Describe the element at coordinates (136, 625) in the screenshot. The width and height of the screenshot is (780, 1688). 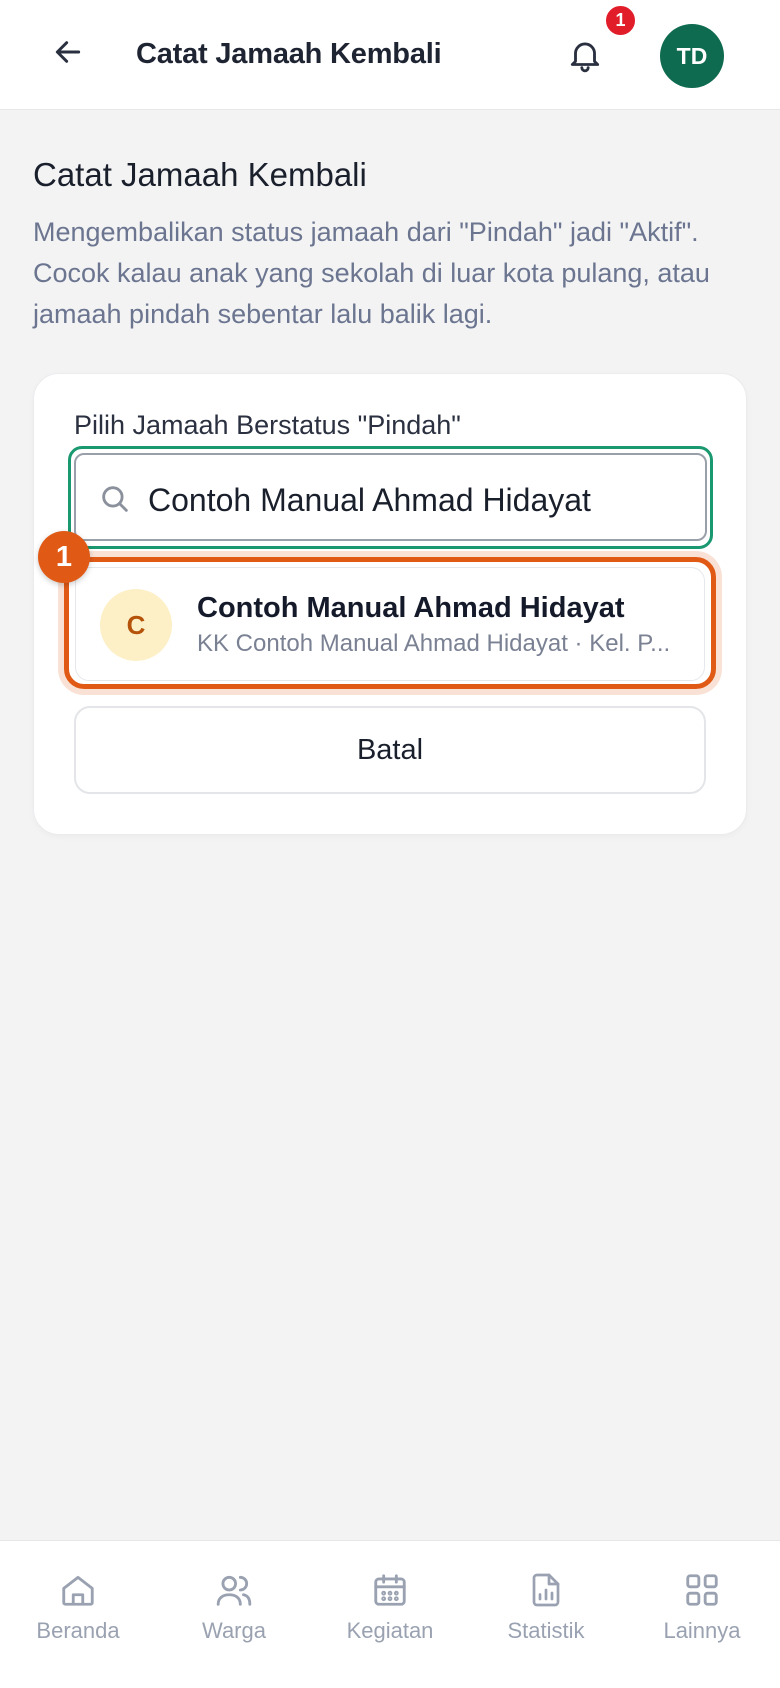
I see `result-avatar: C` at that location.